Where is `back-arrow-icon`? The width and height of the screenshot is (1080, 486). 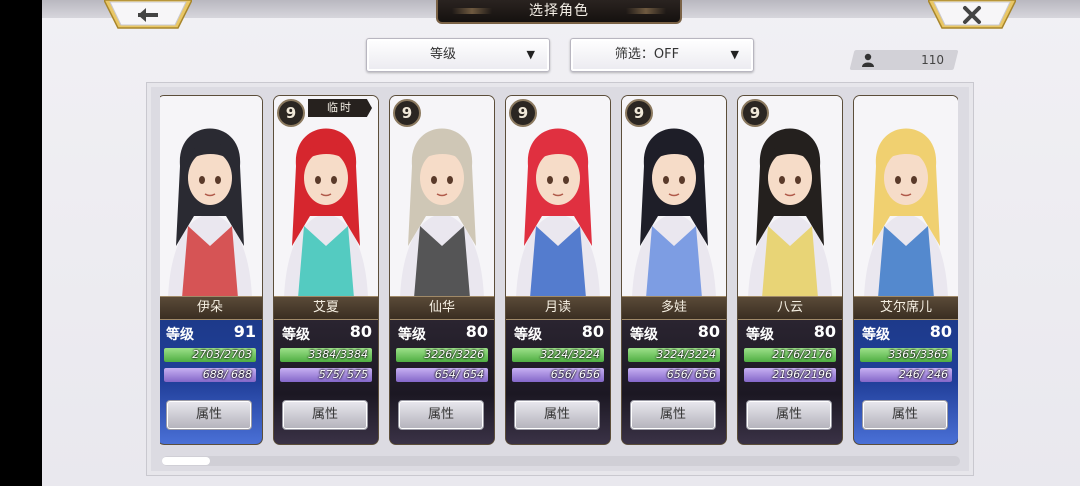 back-arrow-icon is located at coordinates (148, 14).